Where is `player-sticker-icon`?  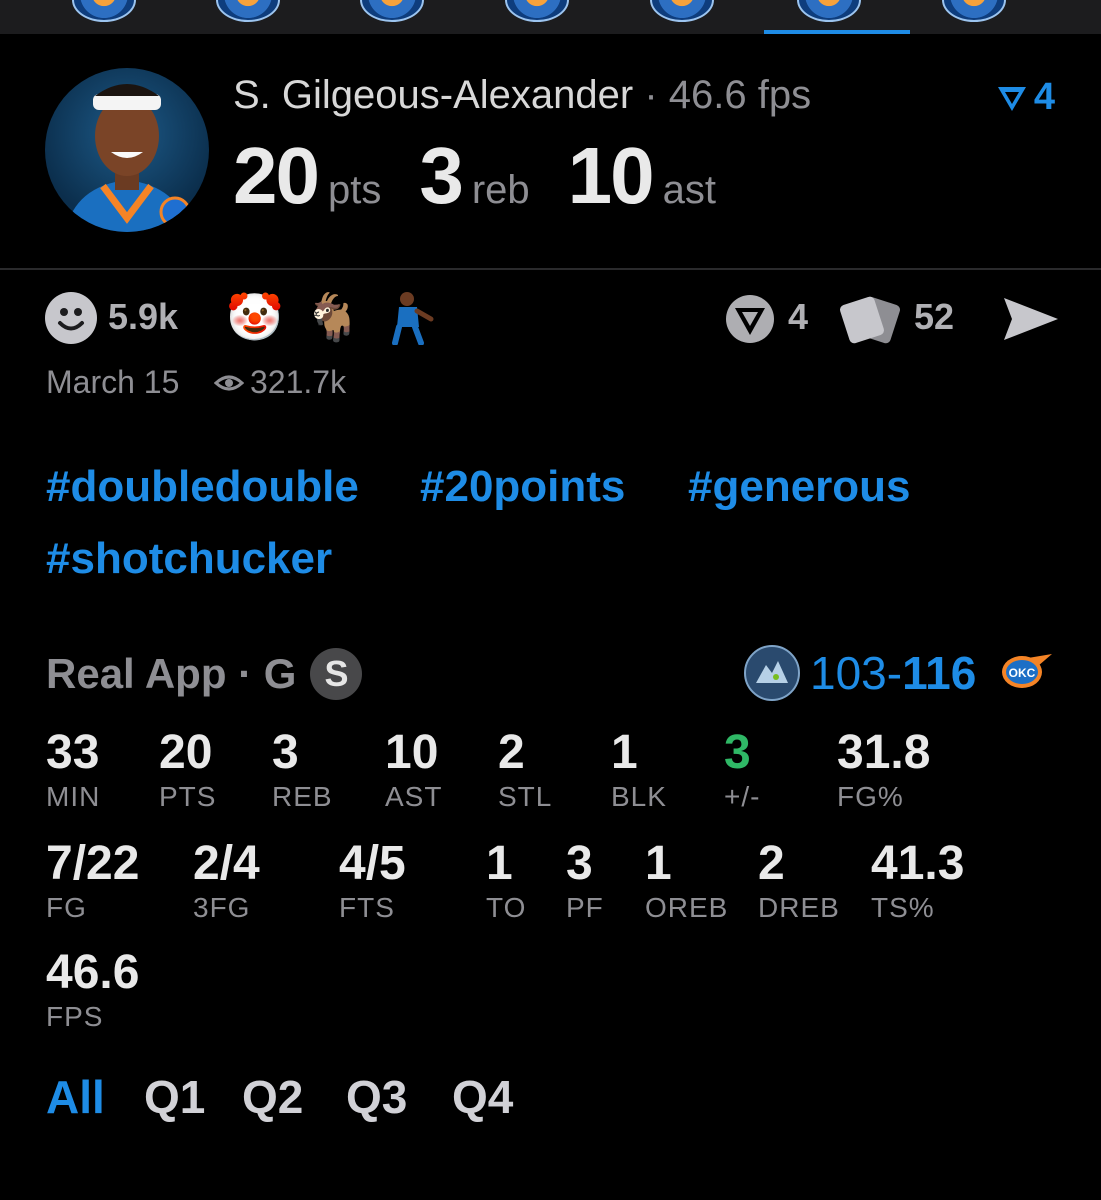
player-sticker-icon is located at coordinates (411, 317).